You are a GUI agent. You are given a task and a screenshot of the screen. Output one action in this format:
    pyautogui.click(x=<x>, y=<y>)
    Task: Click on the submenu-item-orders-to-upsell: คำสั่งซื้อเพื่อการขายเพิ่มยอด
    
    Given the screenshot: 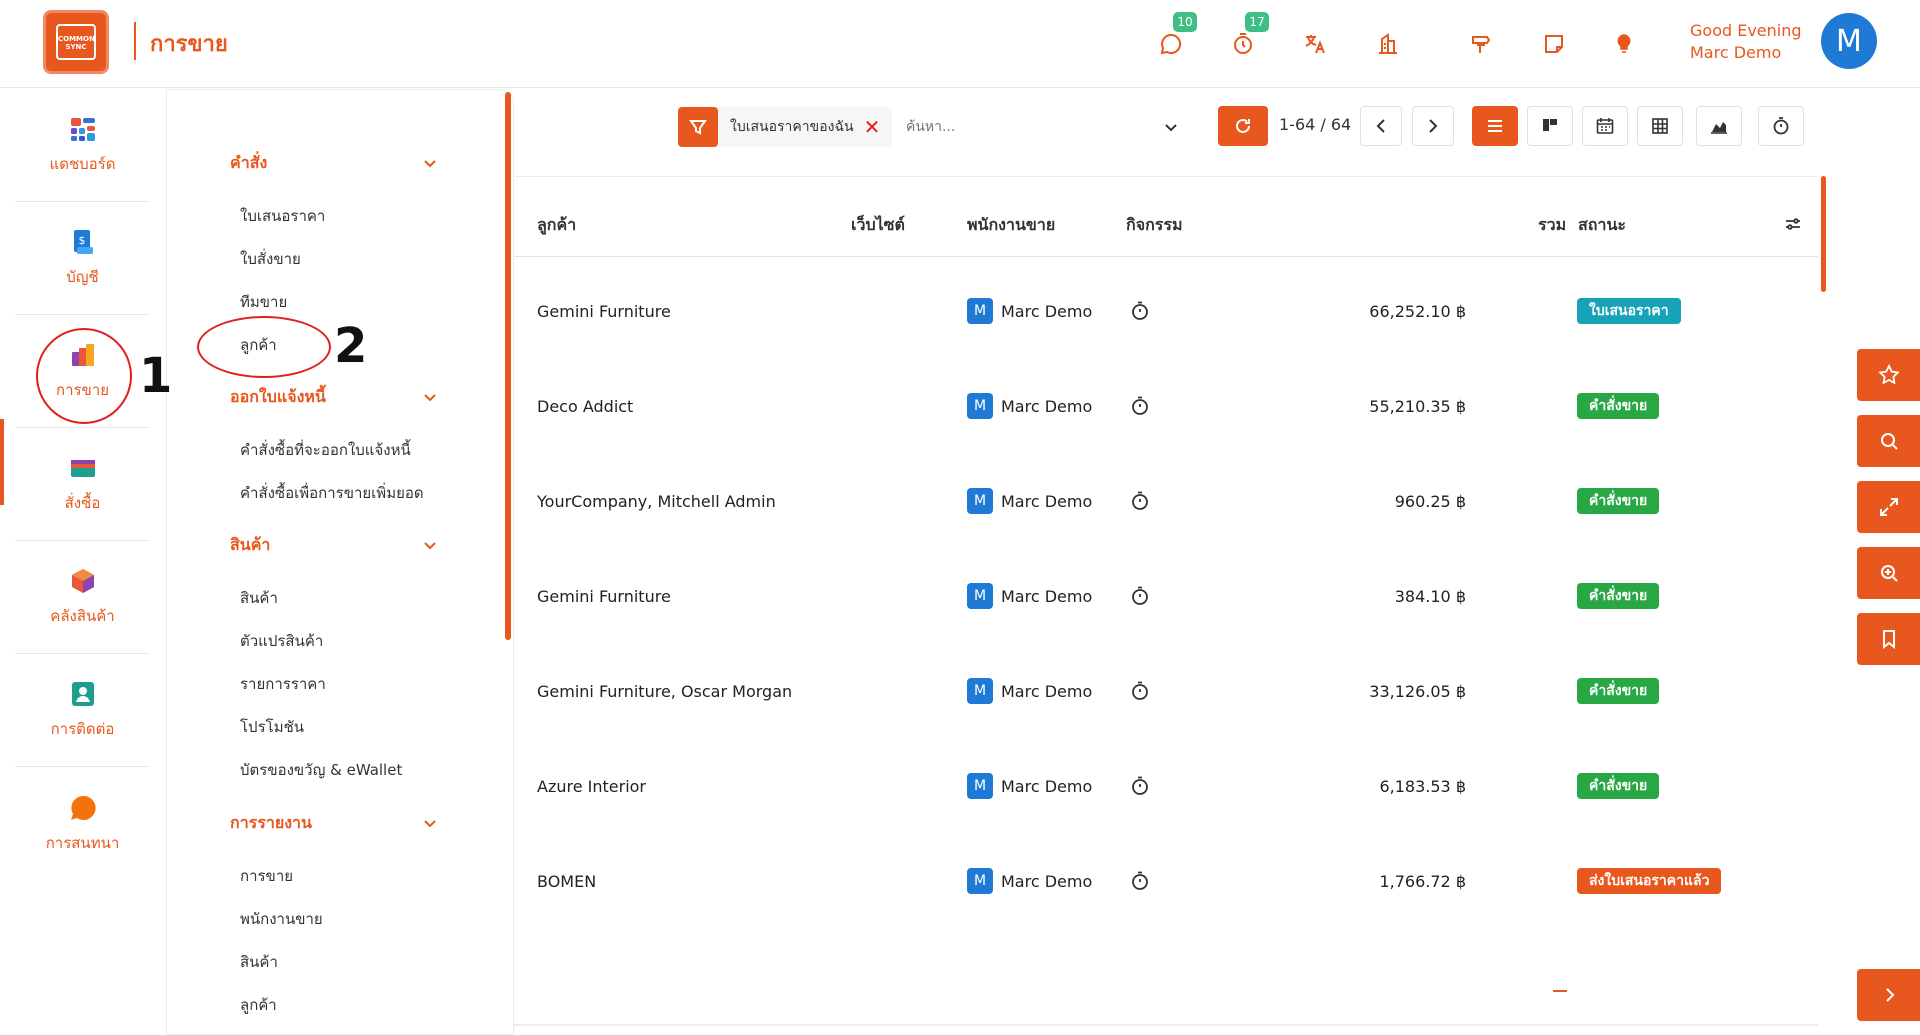 What is the action you would take?
    pyautogui.click(x=332, y=493)
    